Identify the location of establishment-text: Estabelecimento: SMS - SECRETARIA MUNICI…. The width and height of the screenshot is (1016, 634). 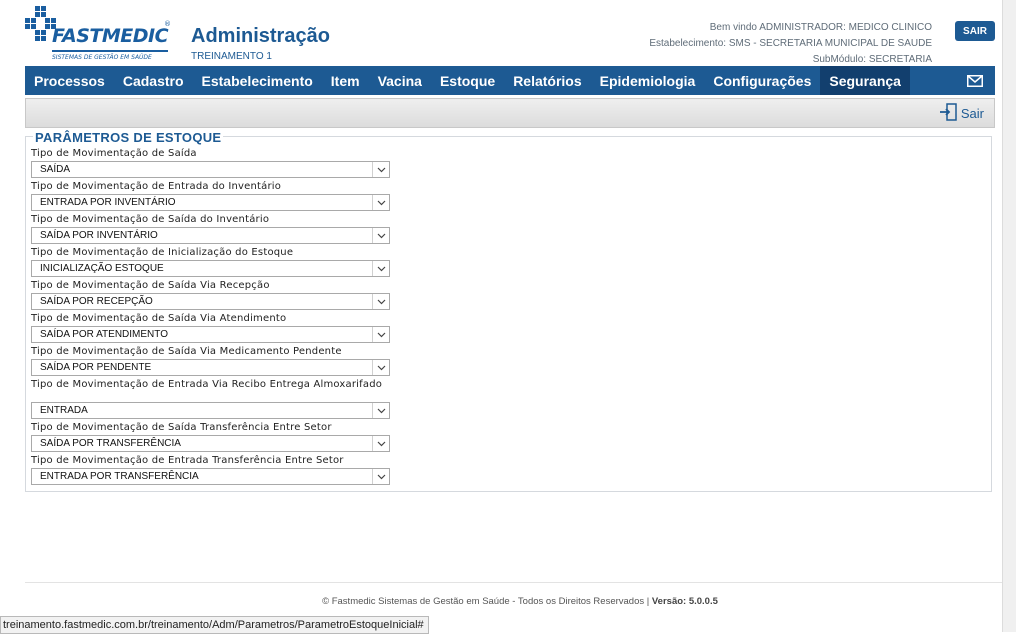
(790, 43).